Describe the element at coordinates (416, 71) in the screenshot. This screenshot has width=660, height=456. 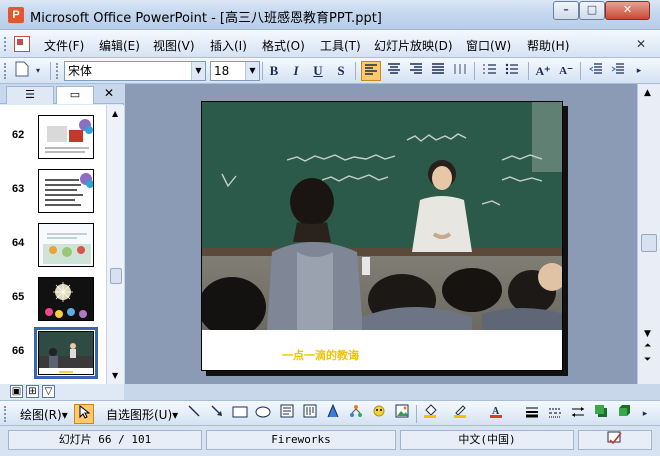
I see `align-right-button` at that location.